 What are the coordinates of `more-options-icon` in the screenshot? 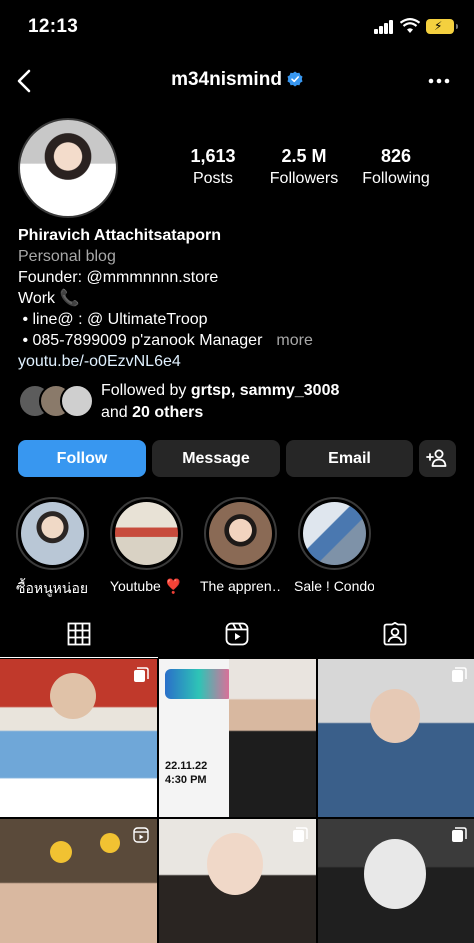 It's located at (439, 81).